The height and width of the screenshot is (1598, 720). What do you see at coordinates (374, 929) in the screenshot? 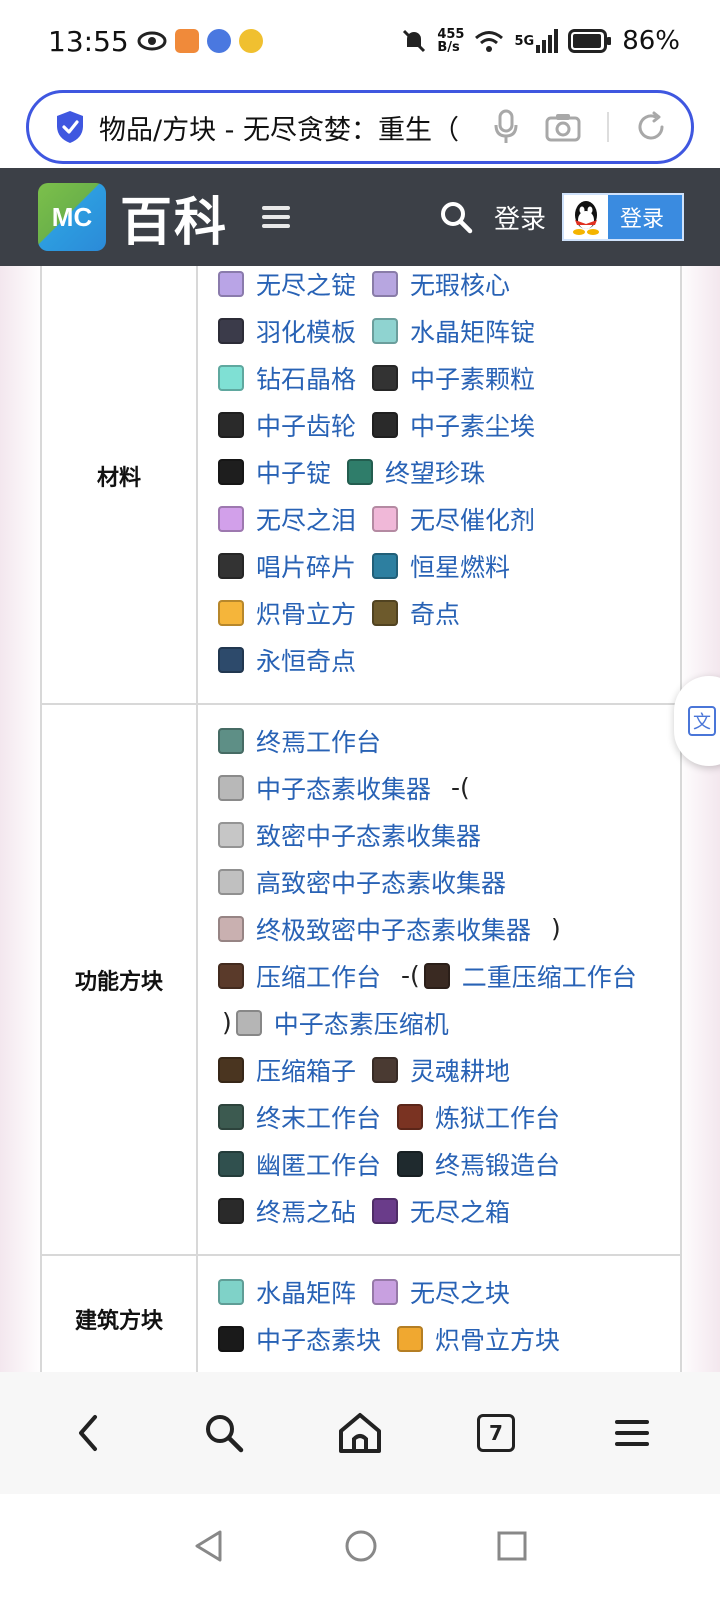
I see `item-link: 终极致密中子态素收集器` at bounding box center [374, 929].